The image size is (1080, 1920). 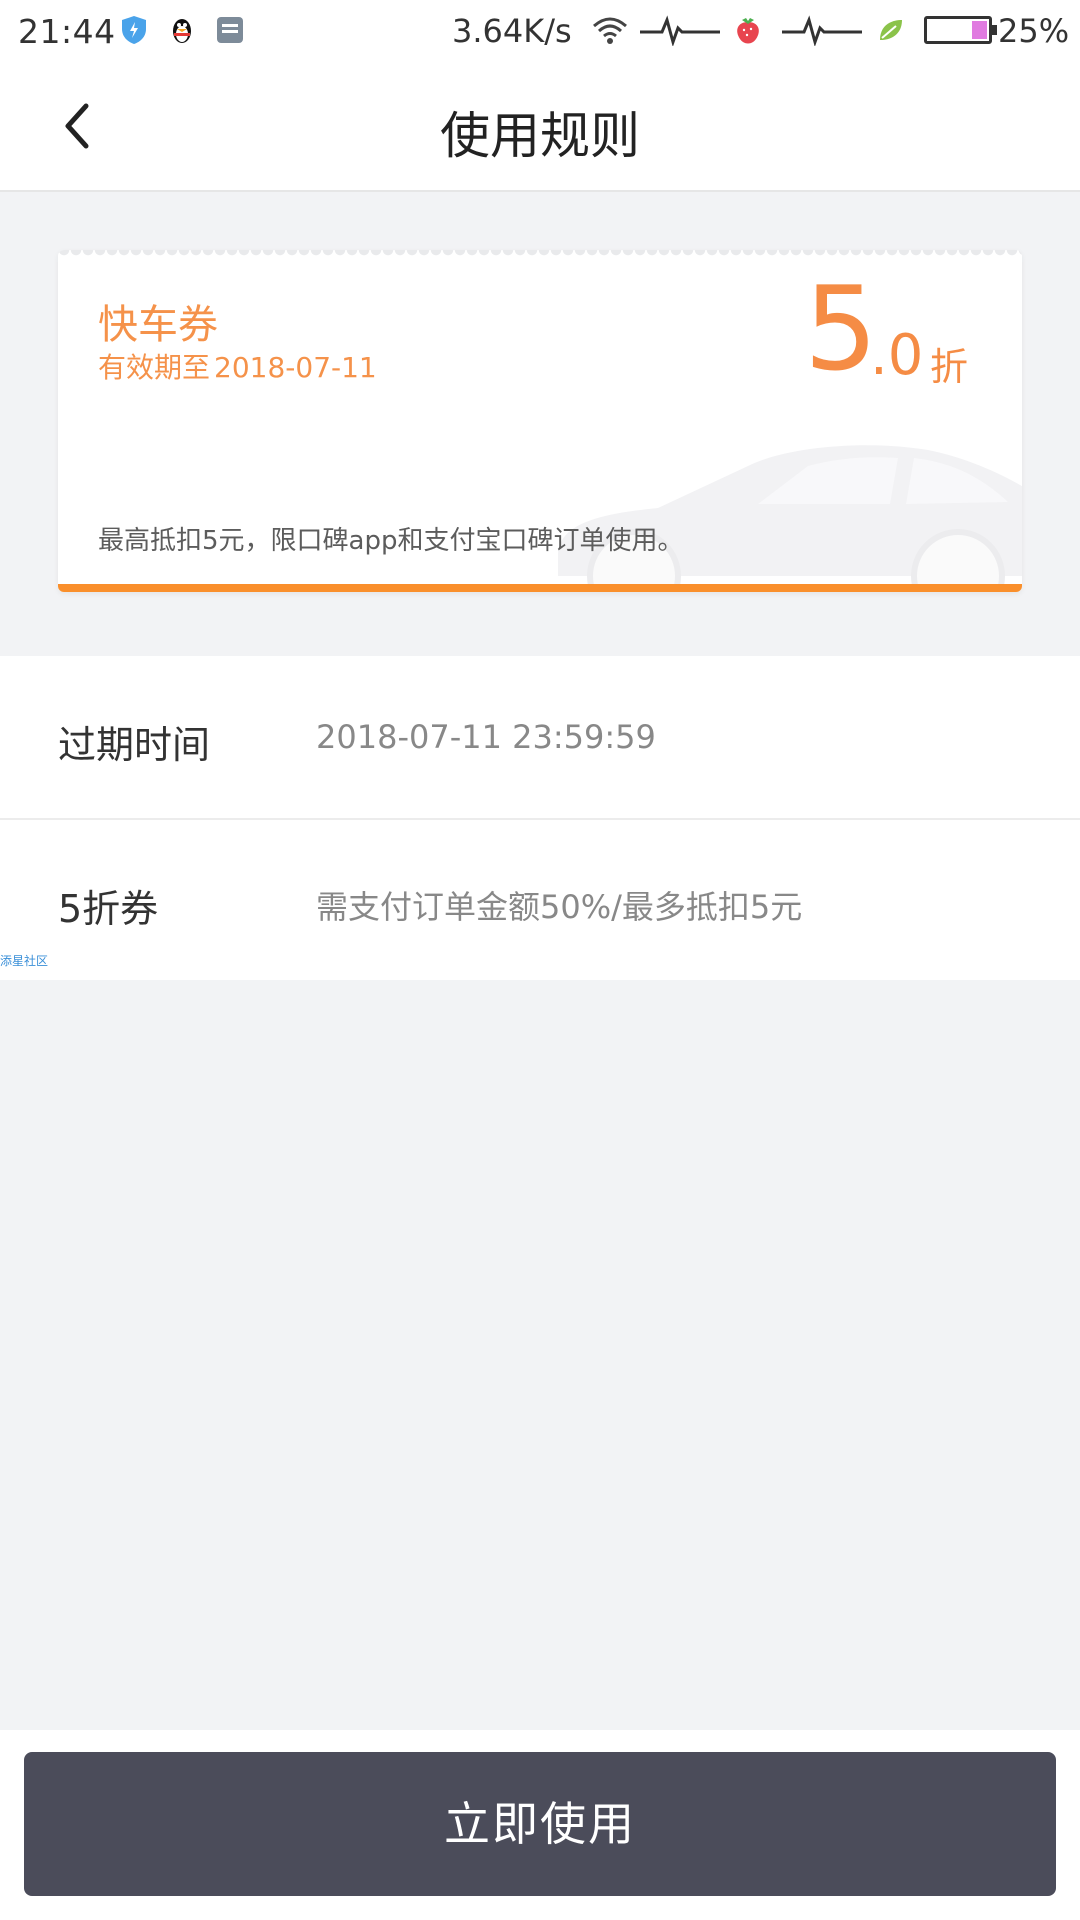 I want to click on nav-header: 使用规则, so click(x=540, y=127).